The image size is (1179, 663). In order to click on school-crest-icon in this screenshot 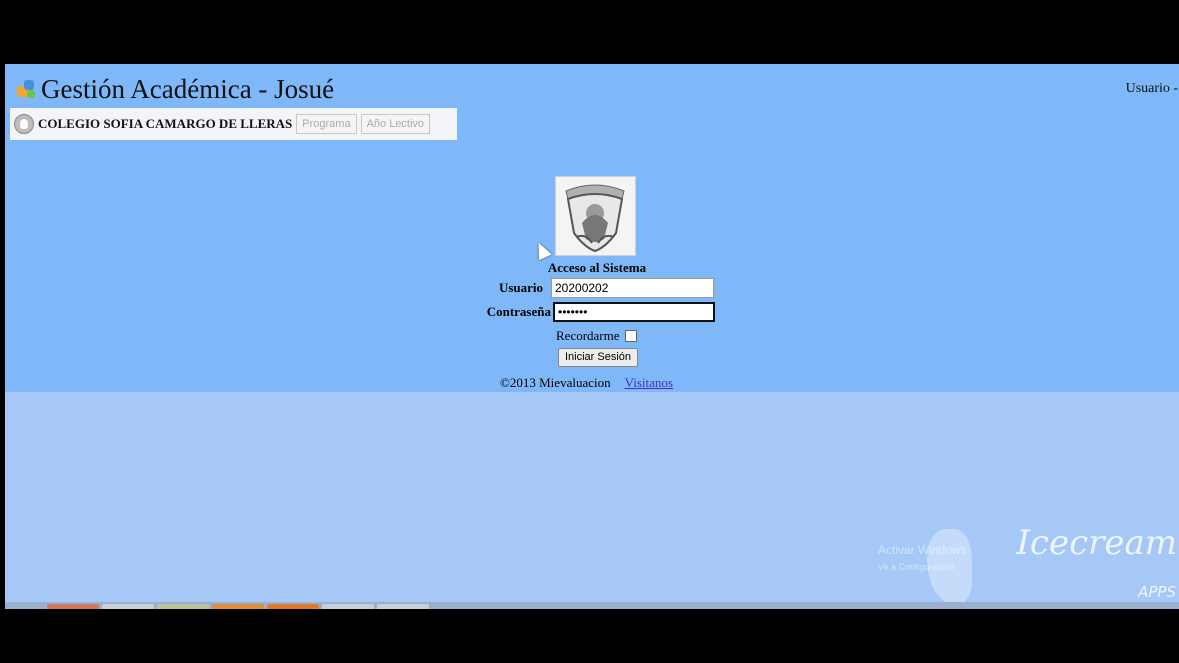, I will do `click(24, 124)`.